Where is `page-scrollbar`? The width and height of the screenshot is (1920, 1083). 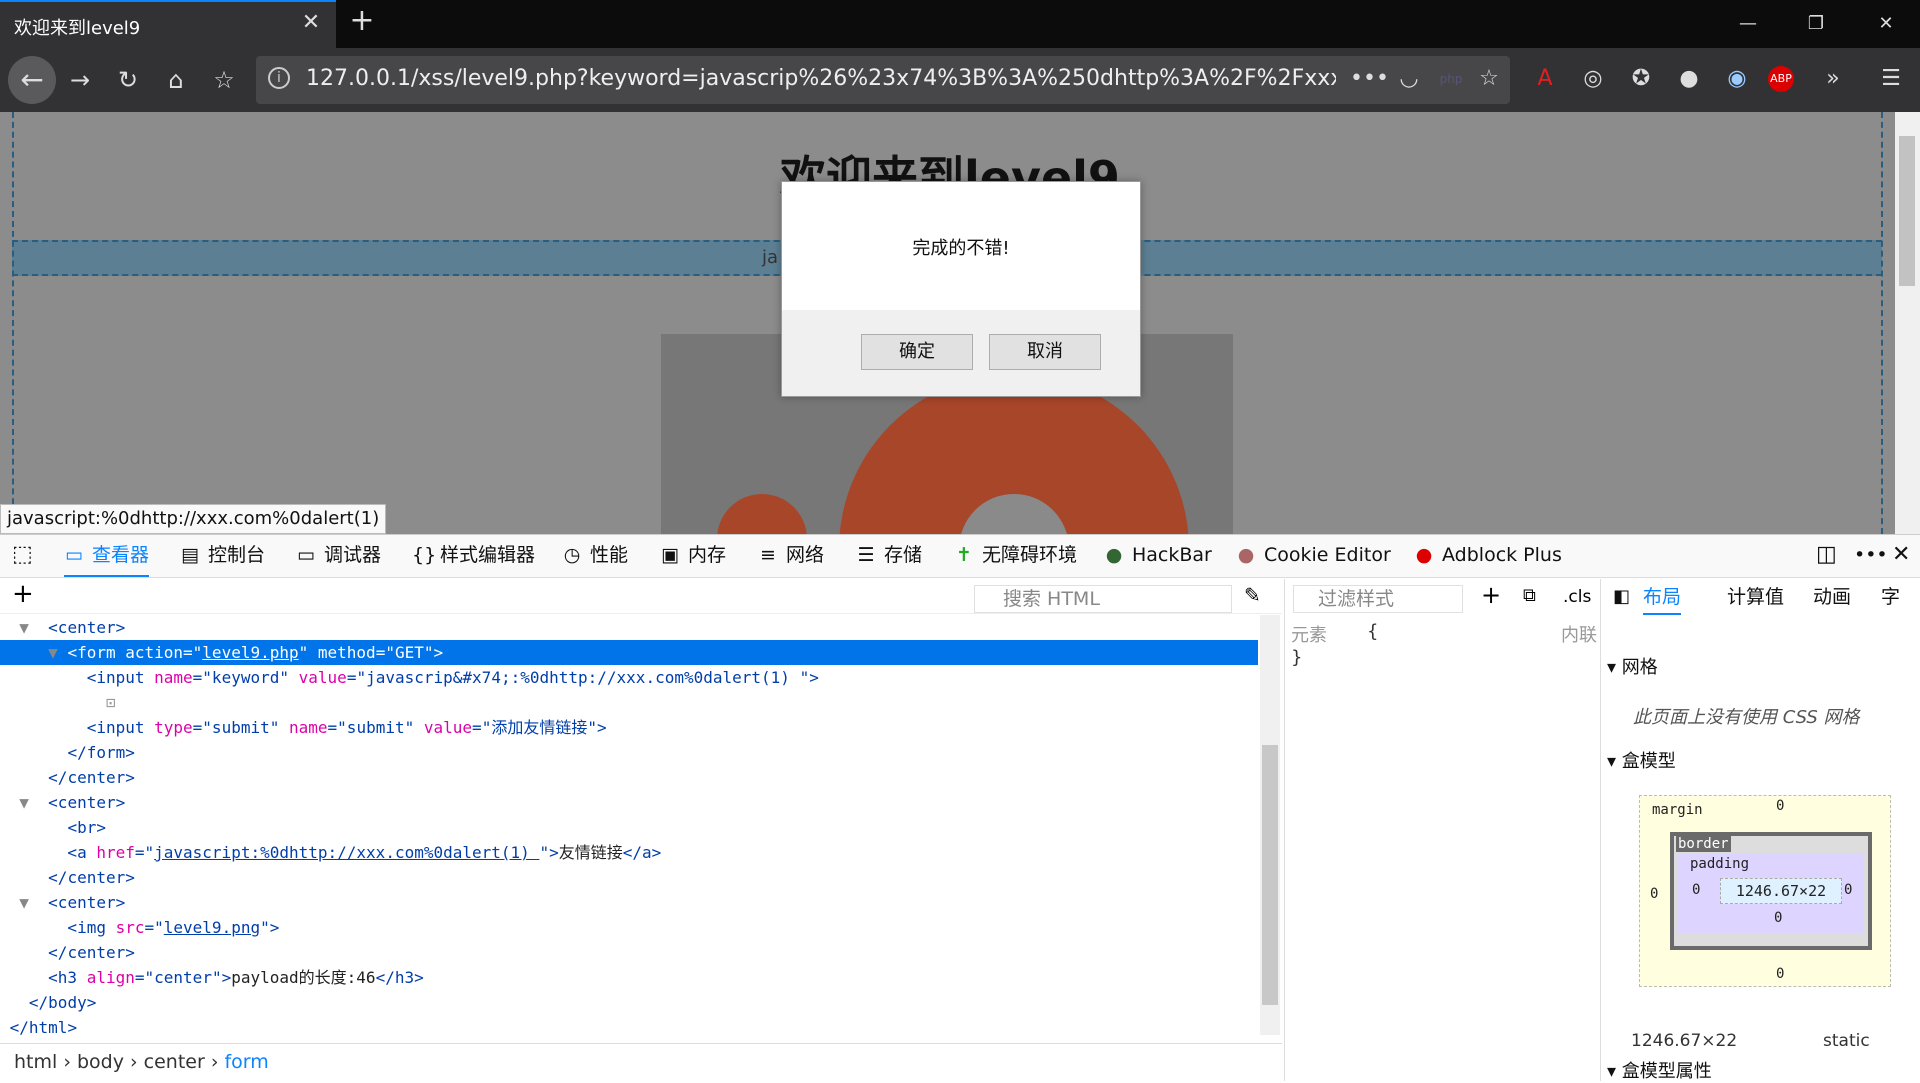 page-scrollbar is located at coordinates (1907, 323).